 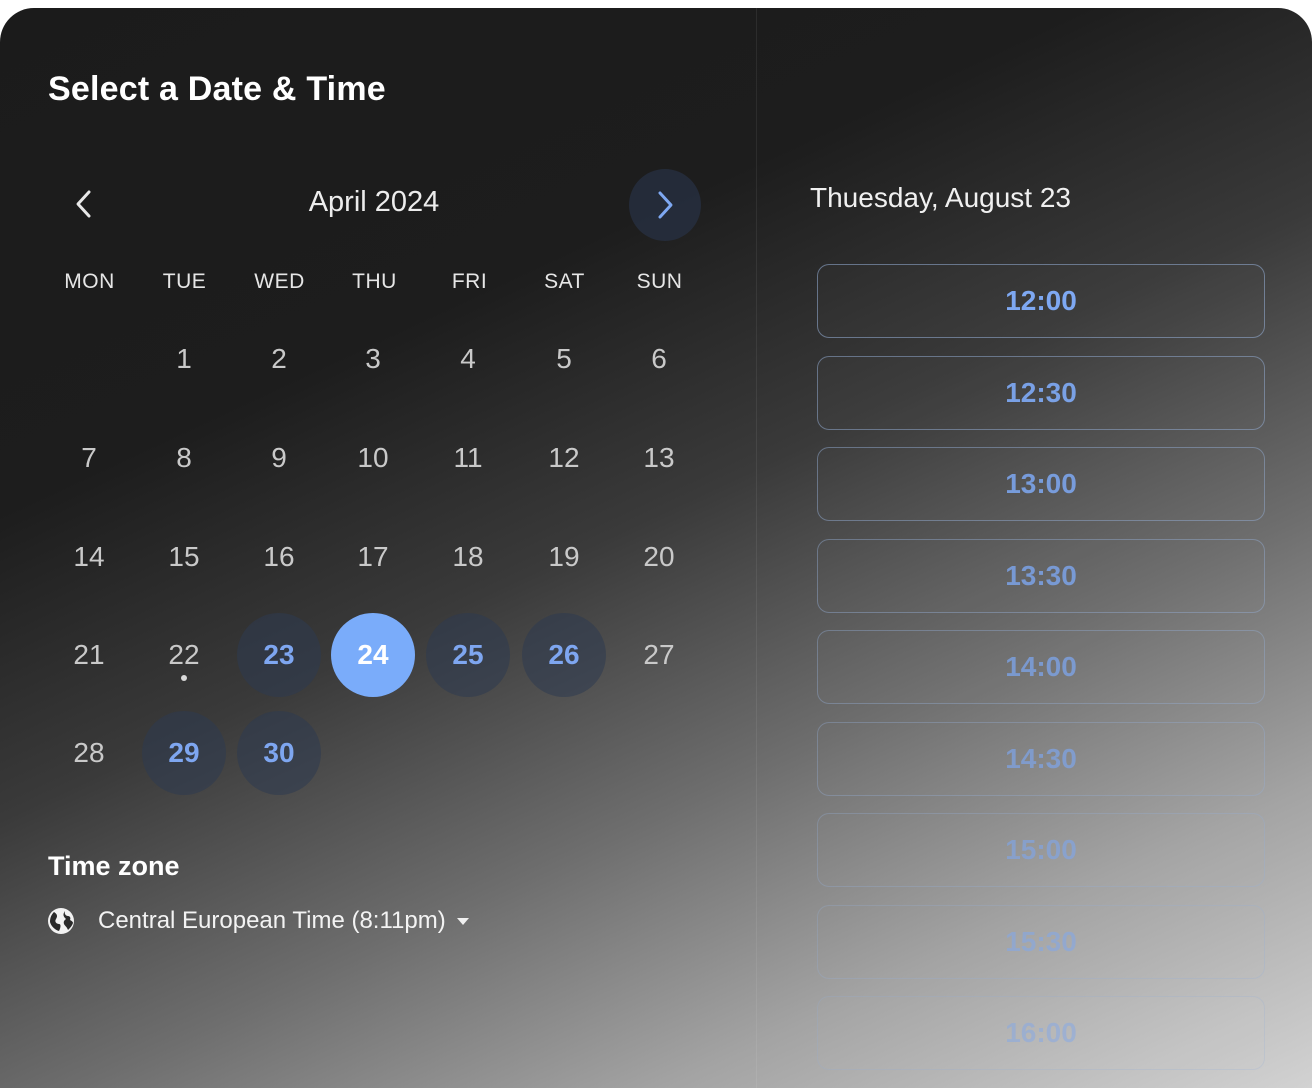 I want to click on time-slot-button: 14:00, so click(x=1041, y=667).